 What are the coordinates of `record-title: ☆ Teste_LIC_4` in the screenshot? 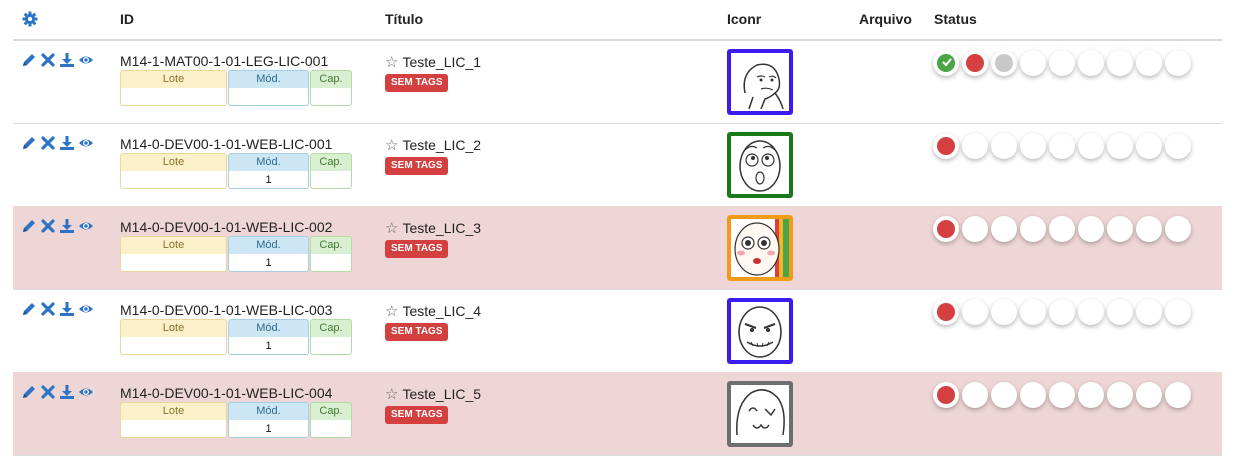 It's located at (433, 311).